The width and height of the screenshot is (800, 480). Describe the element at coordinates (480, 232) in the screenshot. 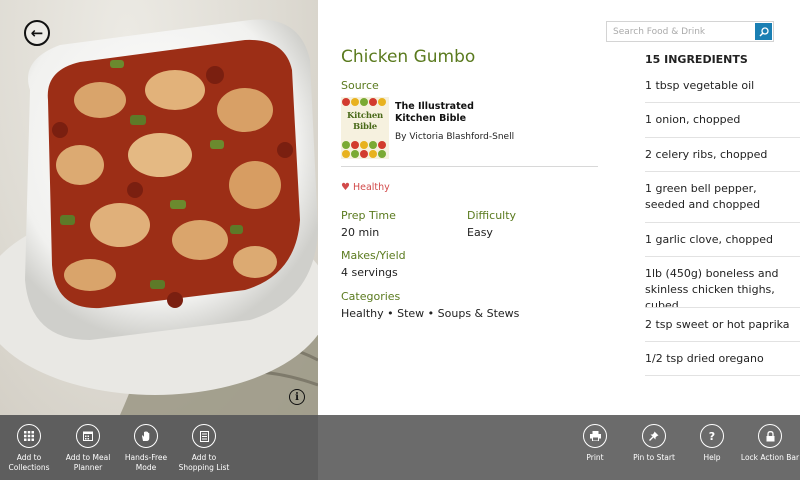

I see `difficulty-value: Easy` at that location.